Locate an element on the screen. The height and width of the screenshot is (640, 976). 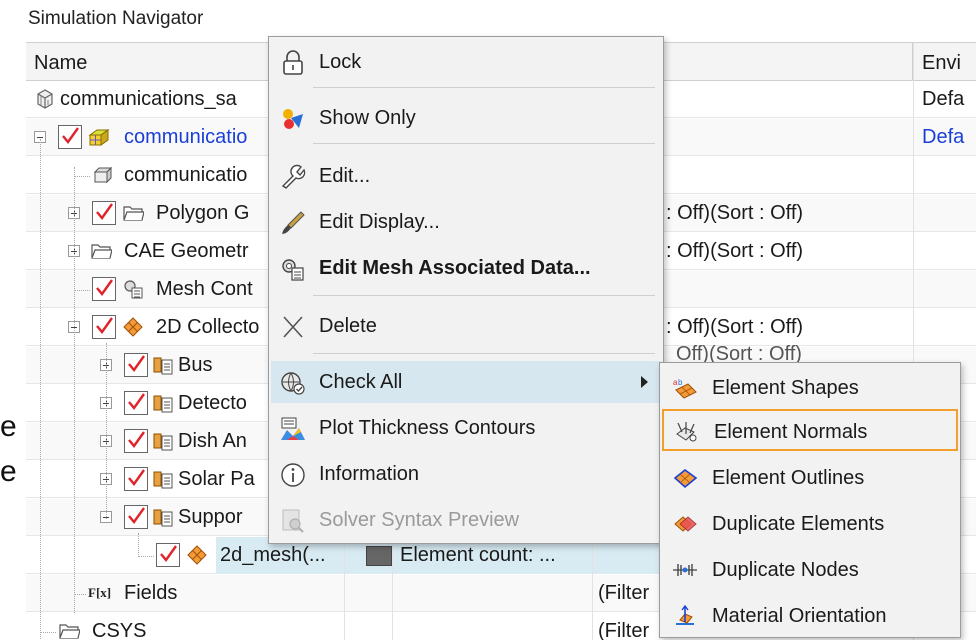
element-shapes-icon: a b is located at coordinates (685, 388).